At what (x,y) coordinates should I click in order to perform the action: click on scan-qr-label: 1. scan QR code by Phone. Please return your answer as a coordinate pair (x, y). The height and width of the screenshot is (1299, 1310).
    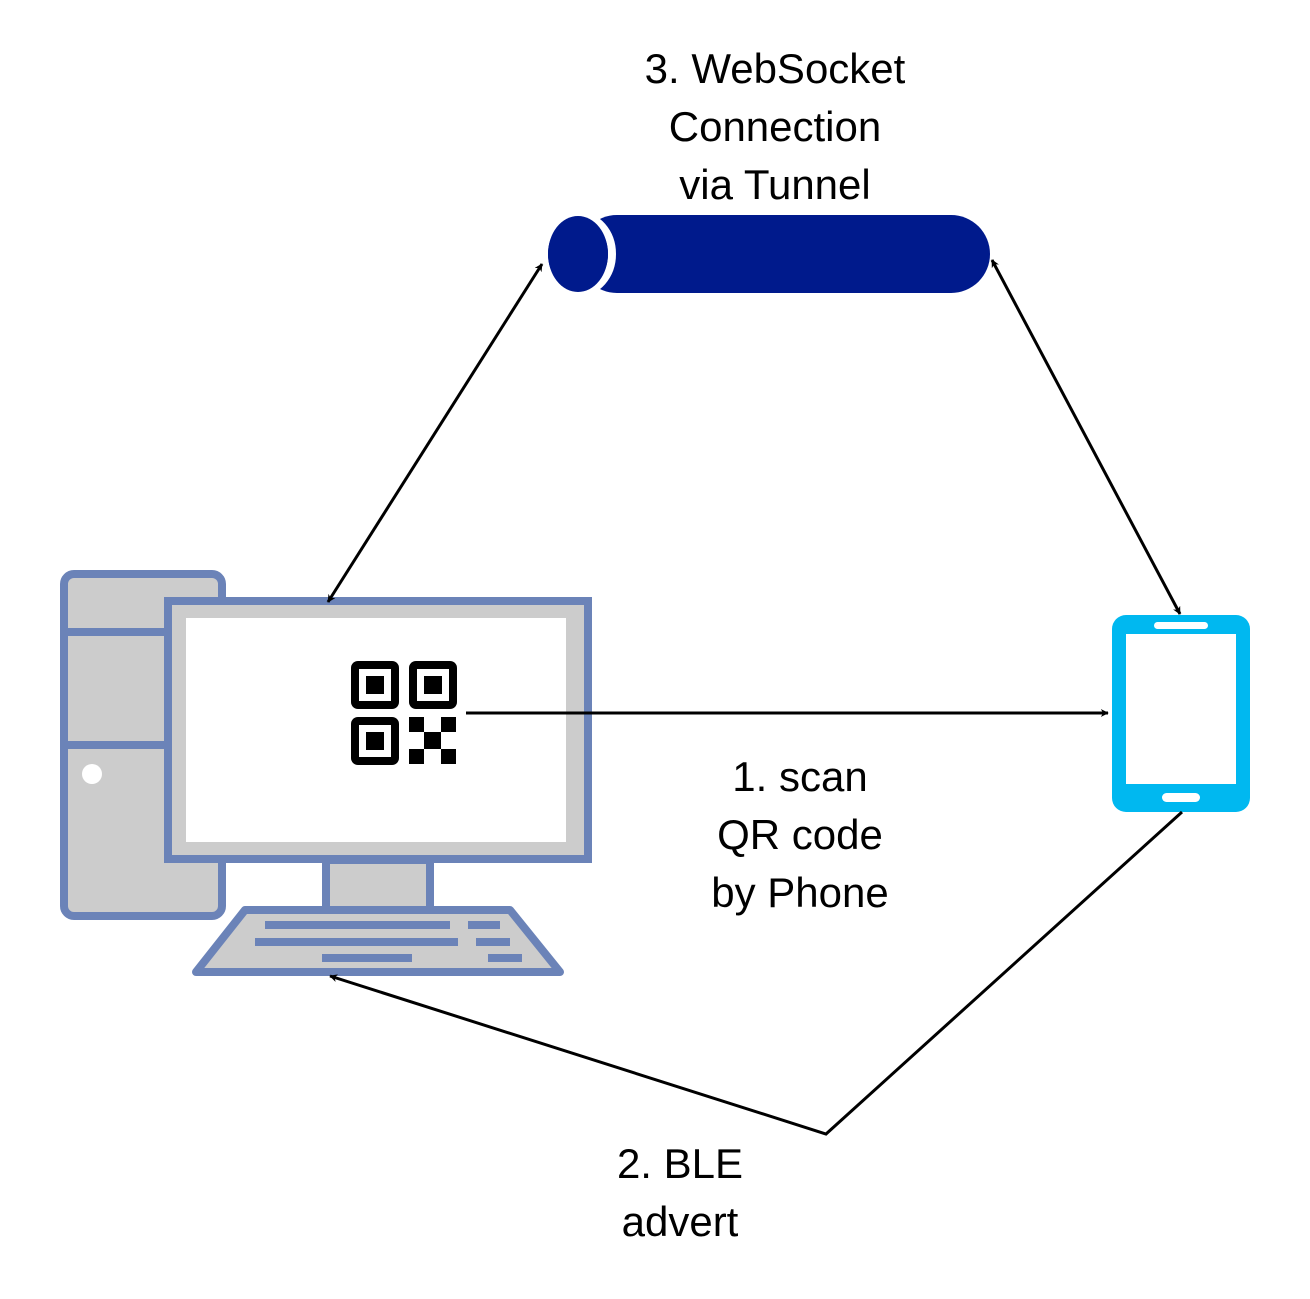
    Looking at the image, I should click on (800, 835).